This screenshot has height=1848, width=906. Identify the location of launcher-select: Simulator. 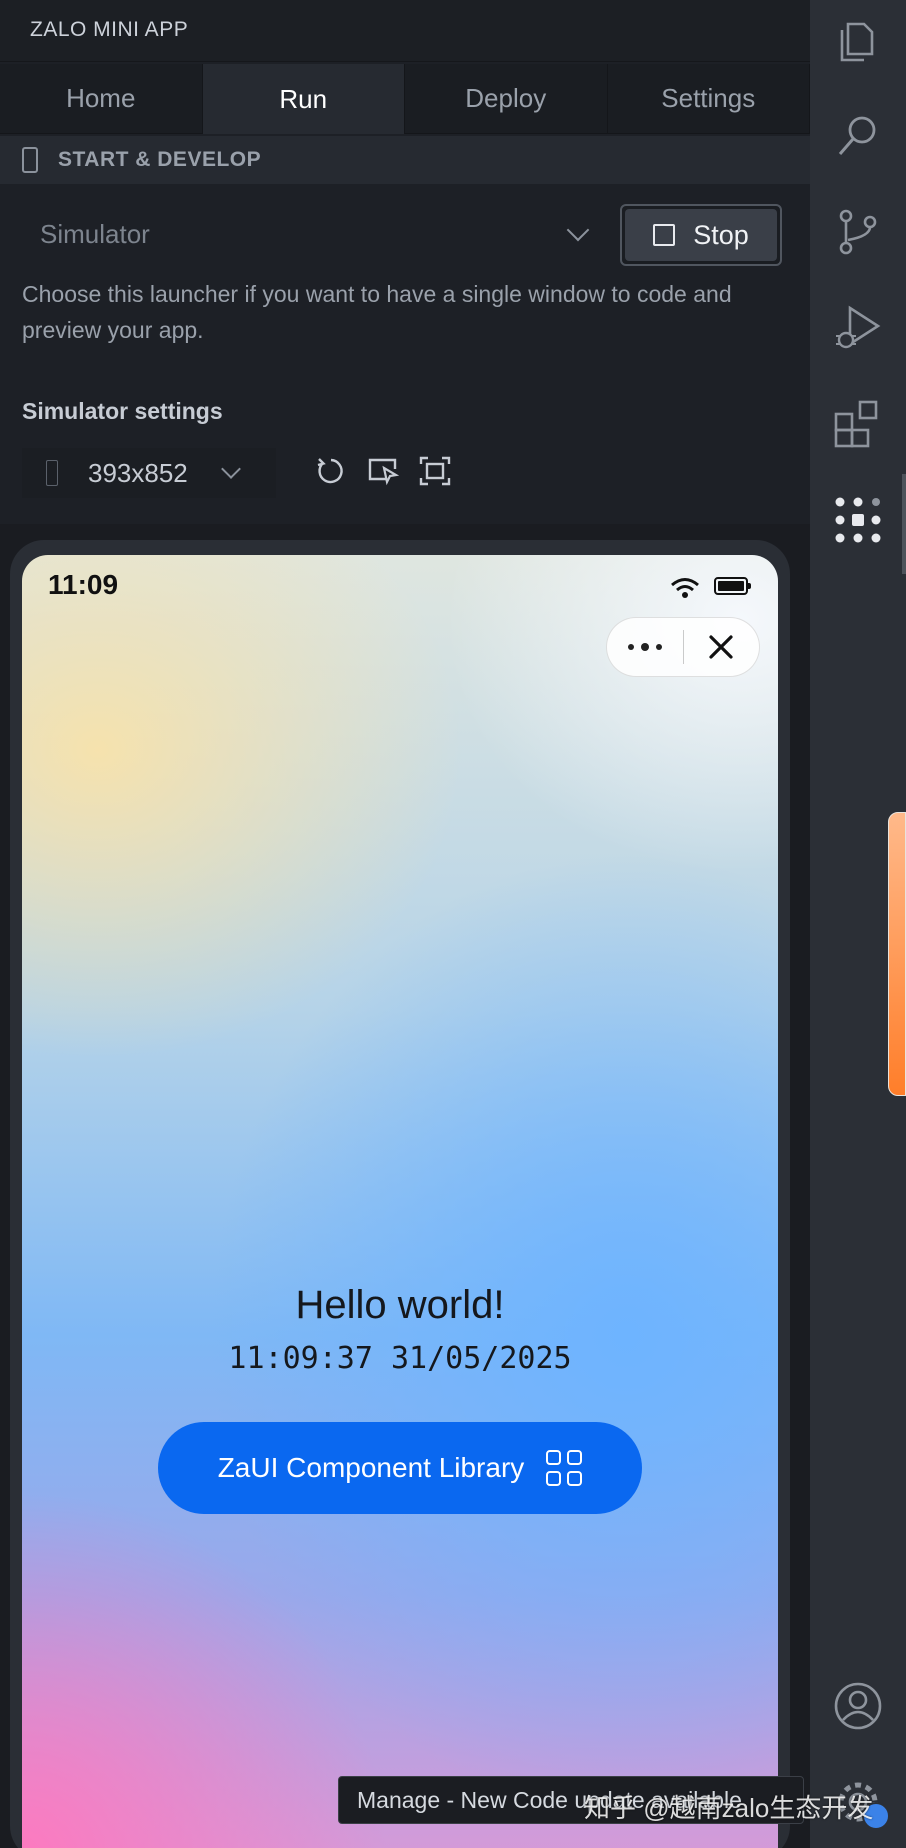
(313, 234).